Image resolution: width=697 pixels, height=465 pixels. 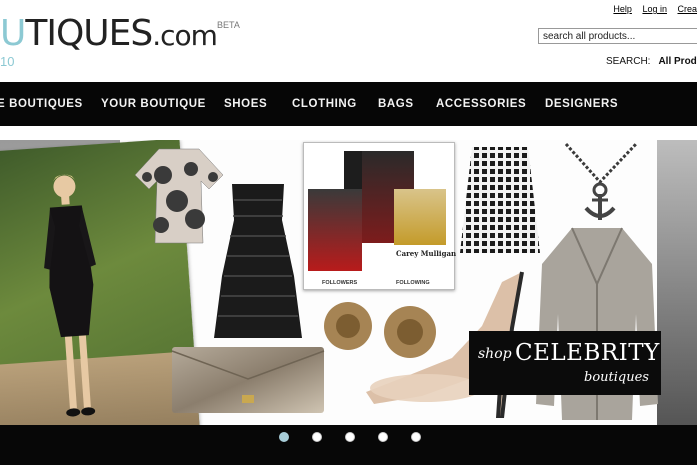 What do you see at coordinates (339, 283) in the screenshot?
I see `followers-label: FOLLOWERS` at bounding box center [339, 283].